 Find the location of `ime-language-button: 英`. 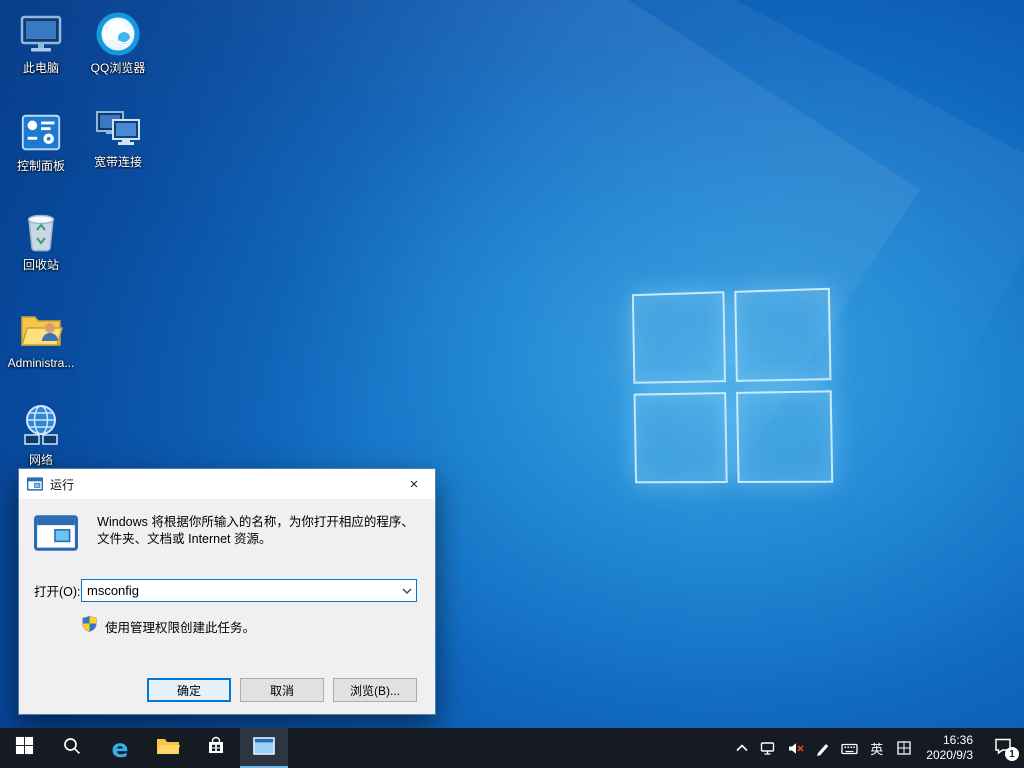

ime-language-button: 英 is located at coordinates (876, 748).